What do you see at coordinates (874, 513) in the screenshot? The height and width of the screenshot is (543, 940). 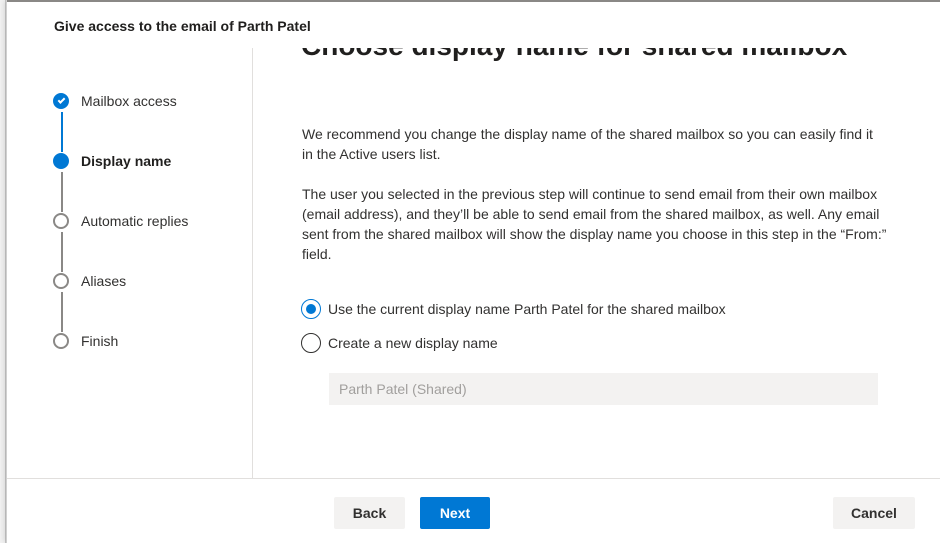 I see `cancel-button: Cancel` at bounding box center [874, 513].